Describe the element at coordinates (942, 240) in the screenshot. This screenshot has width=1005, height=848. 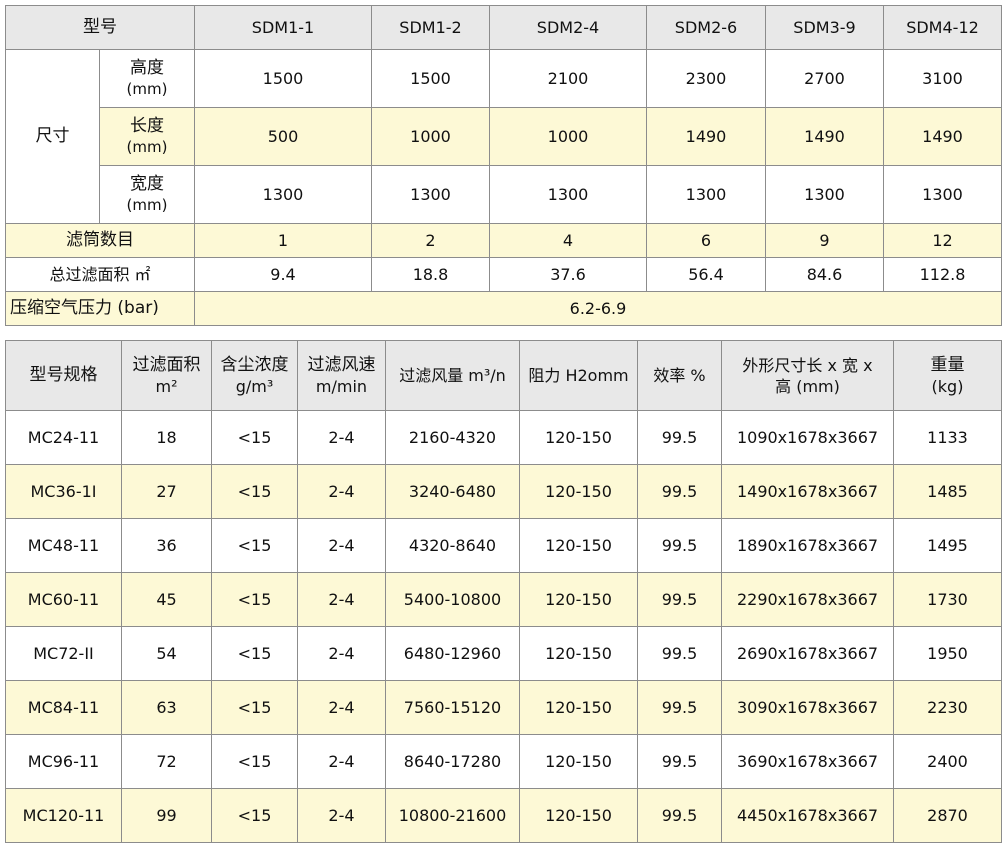
I see `filter-count-value: 12` at that location.